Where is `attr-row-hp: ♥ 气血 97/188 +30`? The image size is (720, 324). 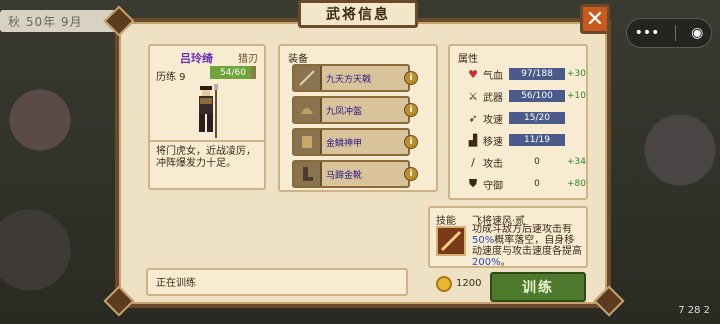
attr-row-hp: ♥ 气血 97/188 +30 is located at coordinates (526, 74).